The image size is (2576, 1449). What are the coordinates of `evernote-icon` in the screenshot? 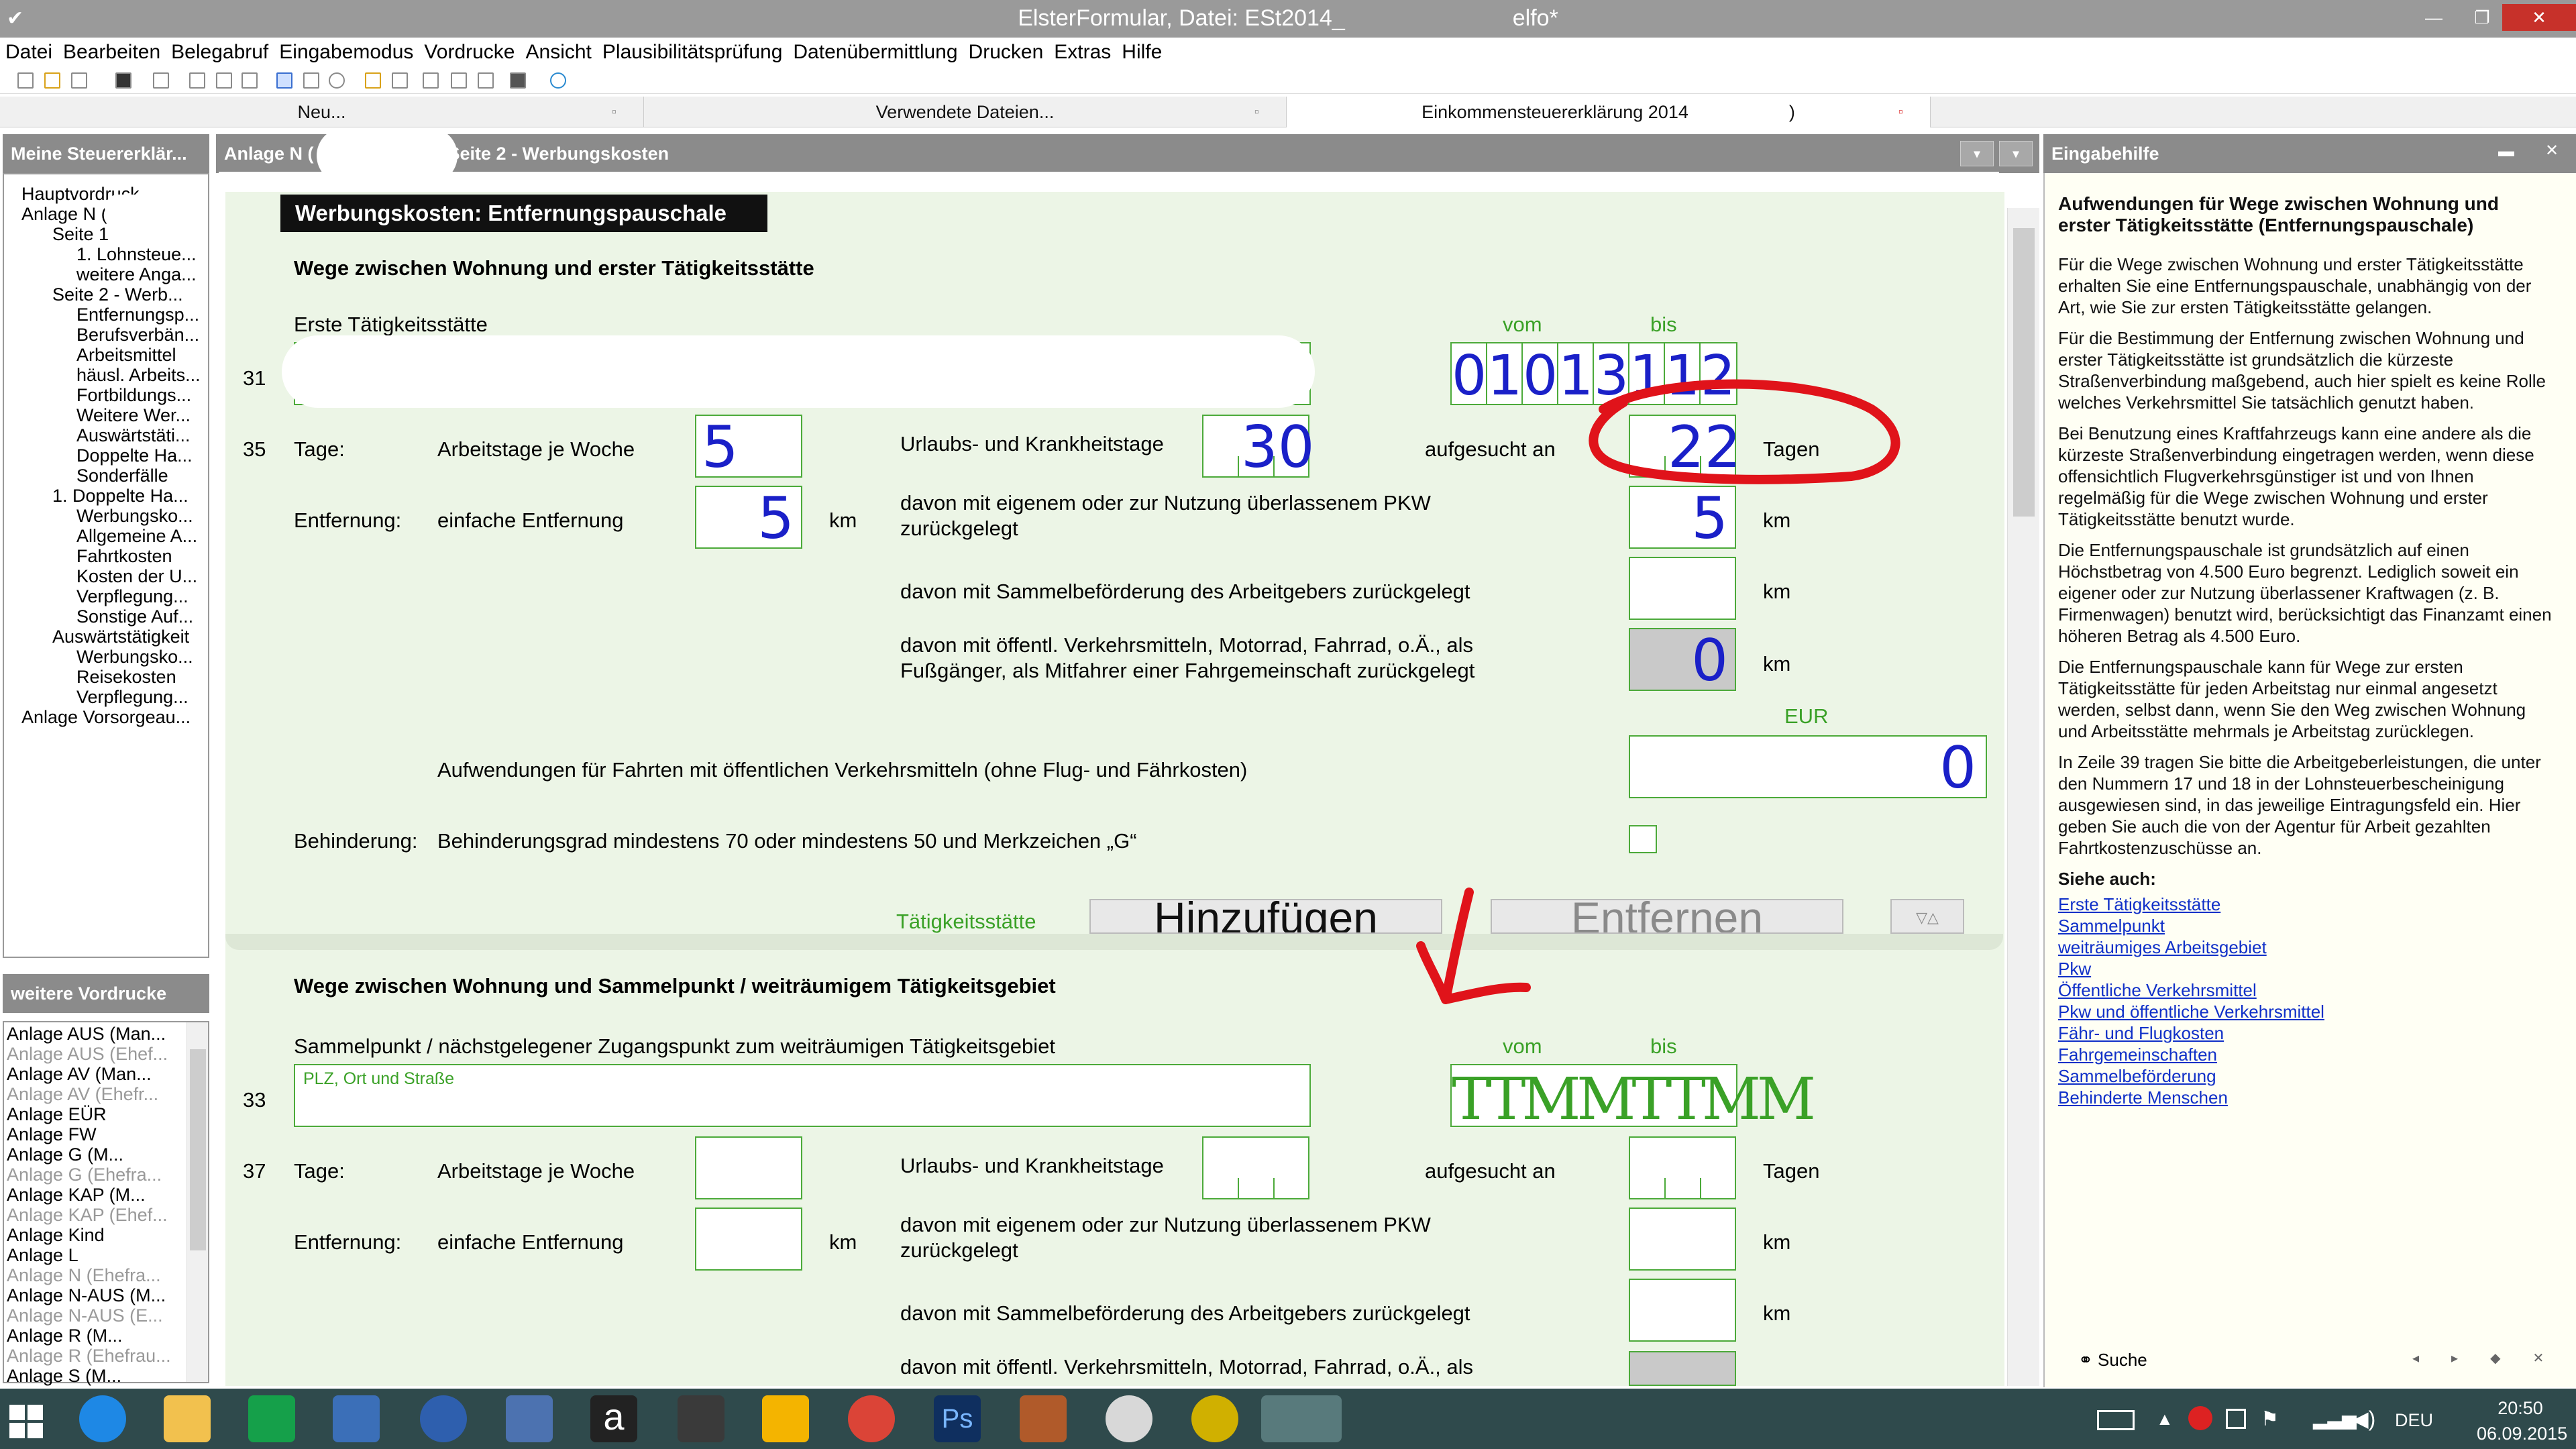 It's located at (701, 1418).